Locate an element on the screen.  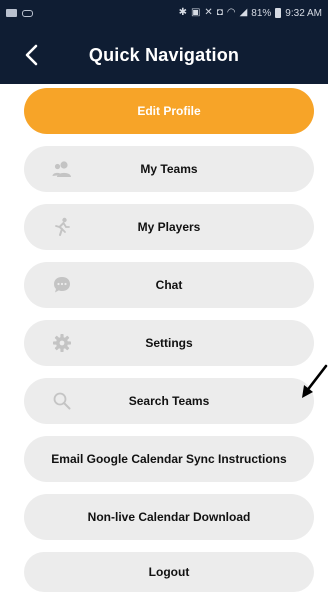
image-notification-icon is located at coordinates (11, 13).